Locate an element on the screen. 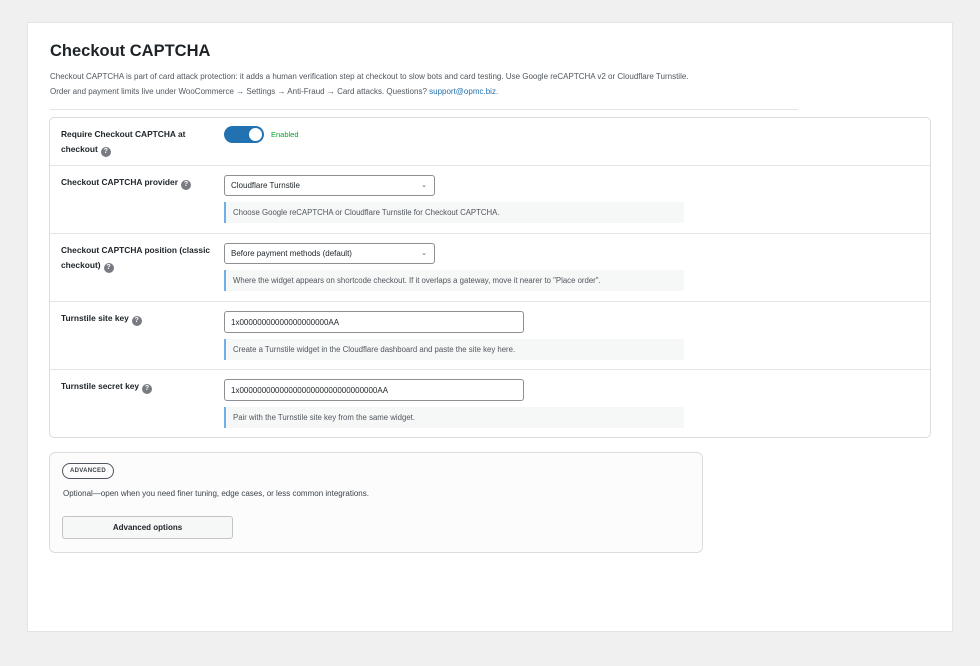 Image resolution: width=980 pixels, height=666 pixels. require-label-text: Require Checkout CAPTCHA at checkout is located at coordinates (123, 141).